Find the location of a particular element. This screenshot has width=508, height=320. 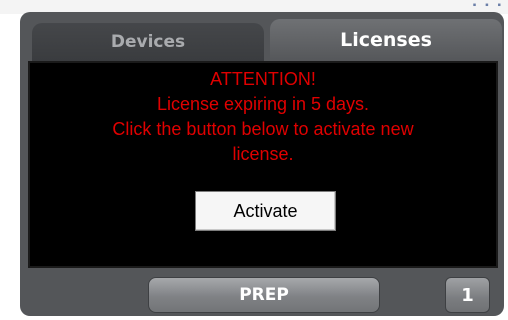

instruction-text: Click the button below to activate new is located at coordinates (263, 129).